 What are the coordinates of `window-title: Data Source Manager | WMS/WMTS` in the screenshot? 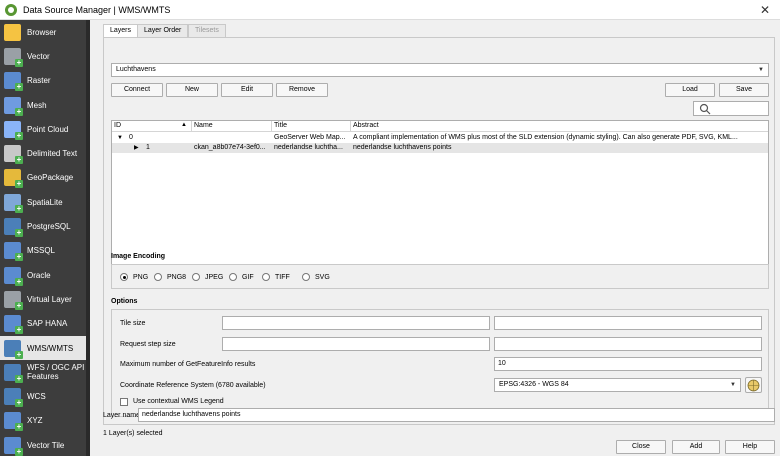 It's located at (97, 9).